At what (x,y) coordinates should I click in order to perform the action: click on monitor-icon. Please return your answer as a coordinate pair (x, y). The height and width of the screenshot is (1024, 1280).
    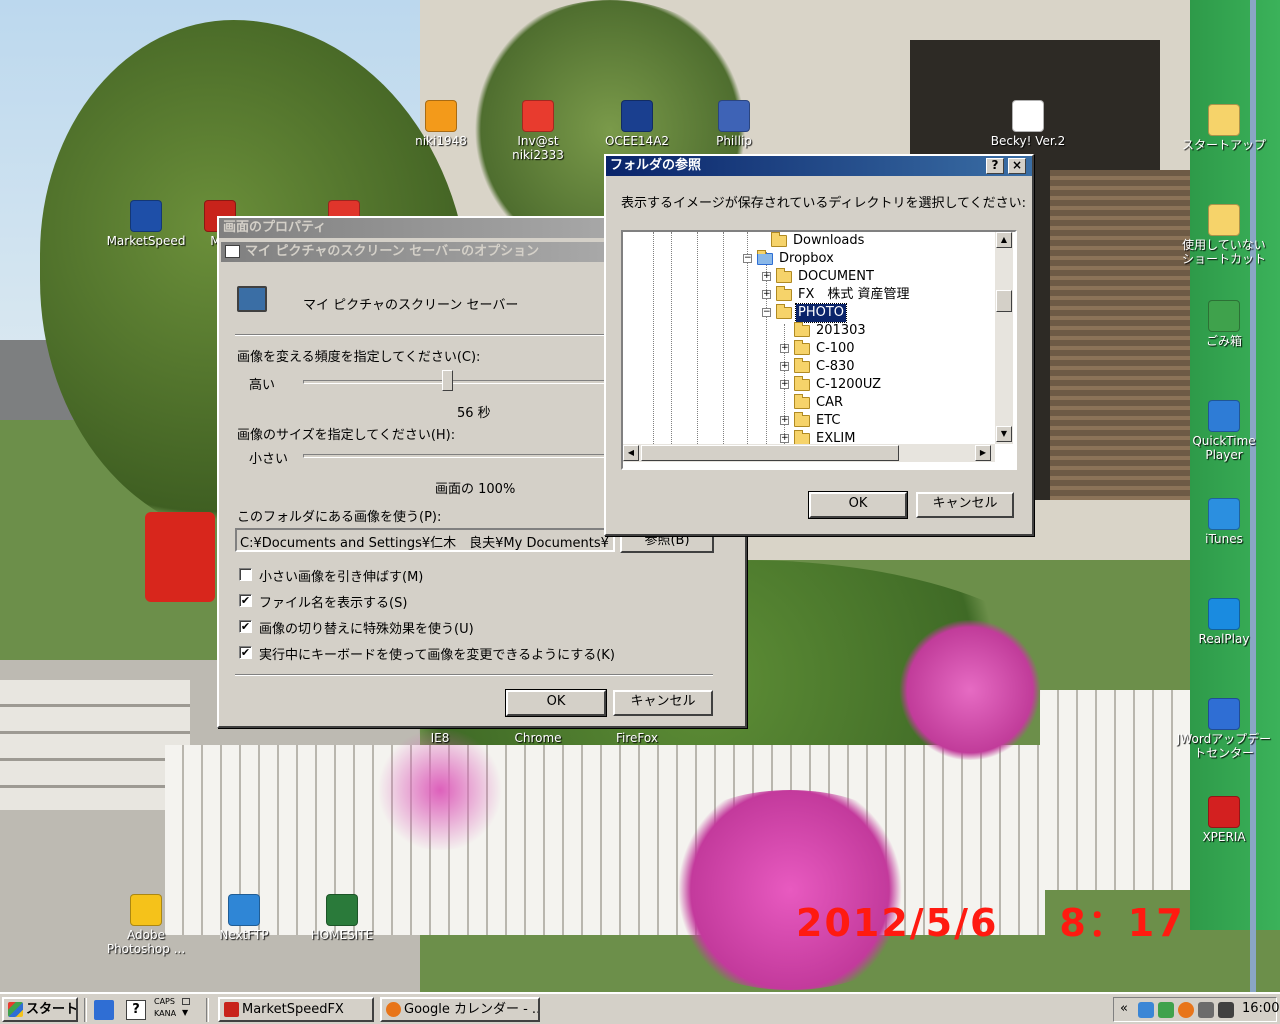
    Looking at the image, I should click on (252, 299).